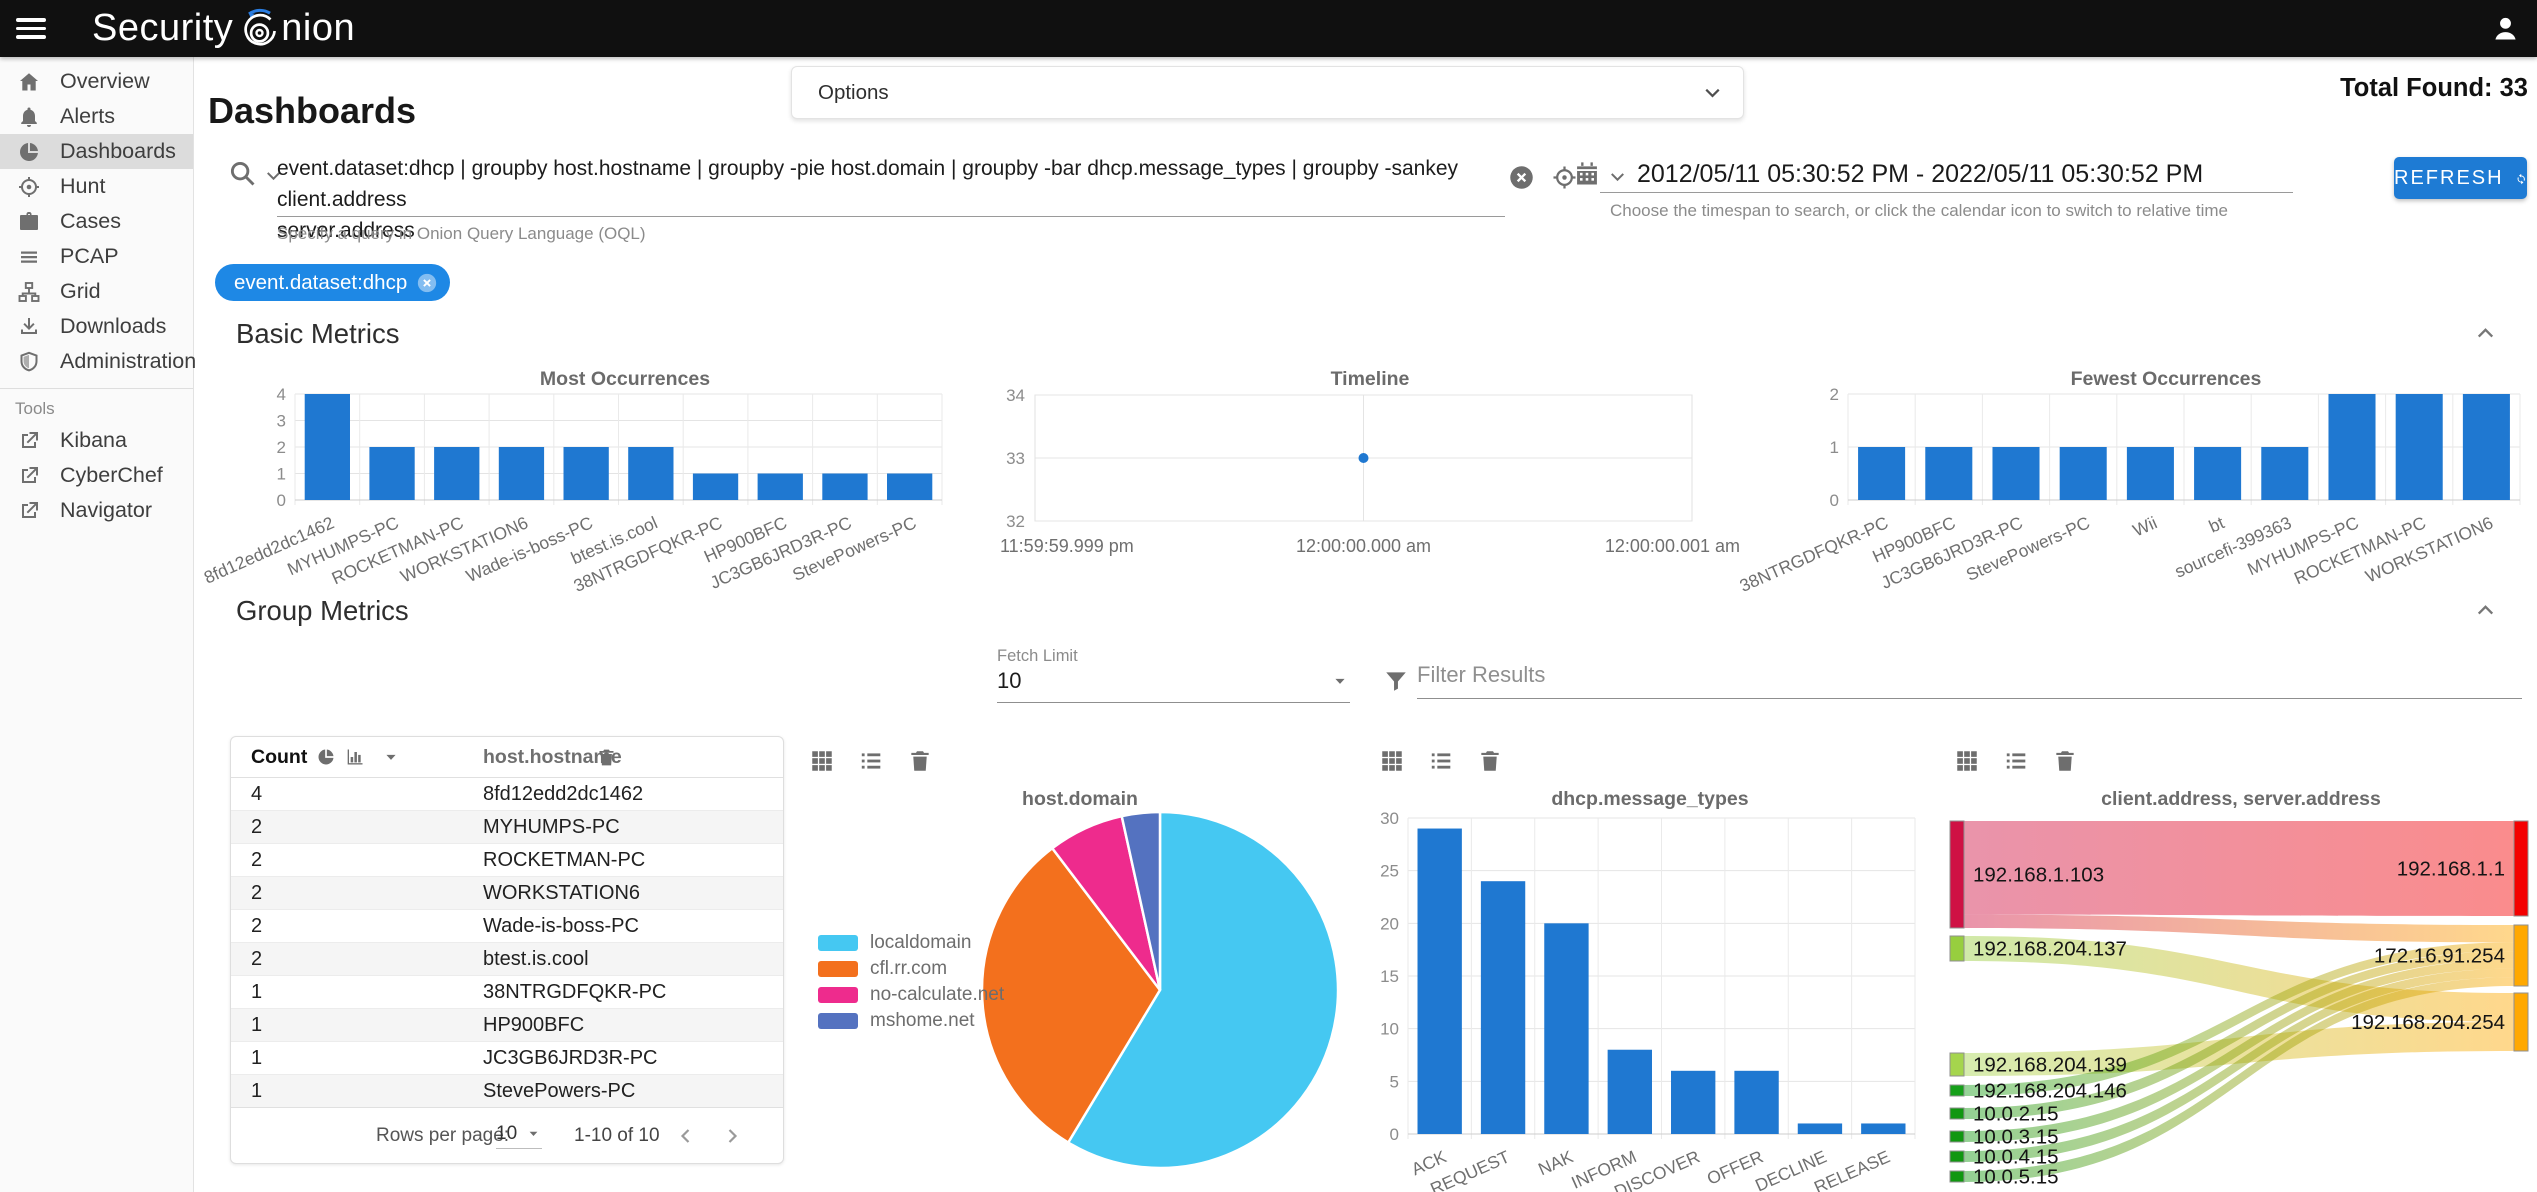  What do you see at coordinates (507, 1057) in the screenshot?
I see `table-row: 1 JC3GB6JRD3R-PC` at bounding box center [507, 1057].